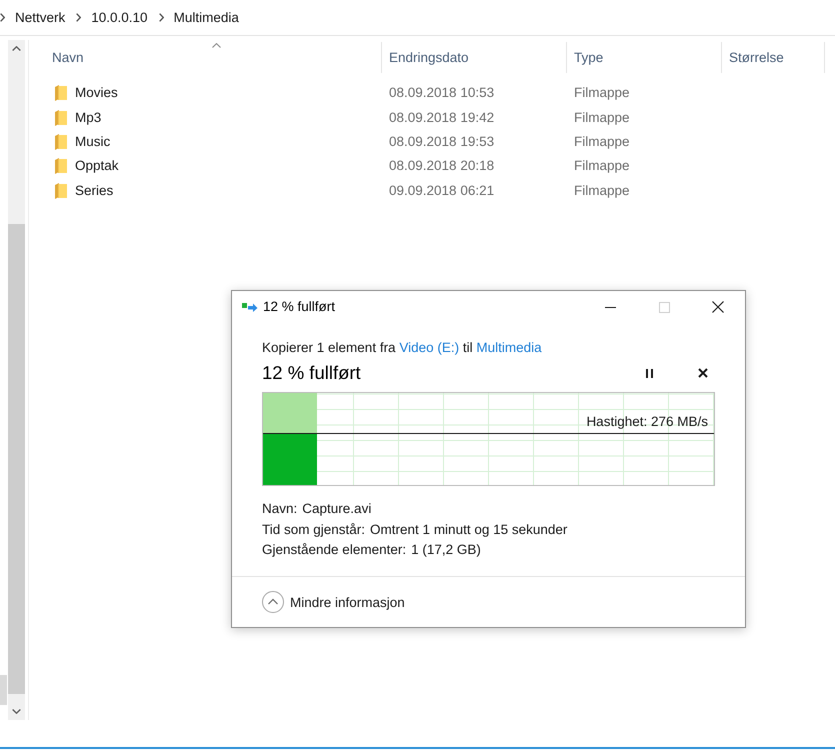 The height and width of the screenshot is (750, 835). I want to click on detail-label: Tid som gjenstår:, so click(314, 529).